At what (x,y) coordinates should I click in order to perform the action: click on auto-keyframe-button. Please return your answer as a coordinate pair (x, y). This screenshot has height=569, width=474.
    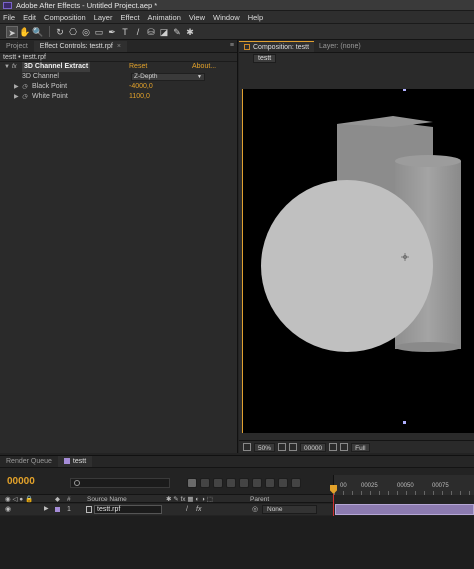
    Looking at the image, I should click on (270, 483).